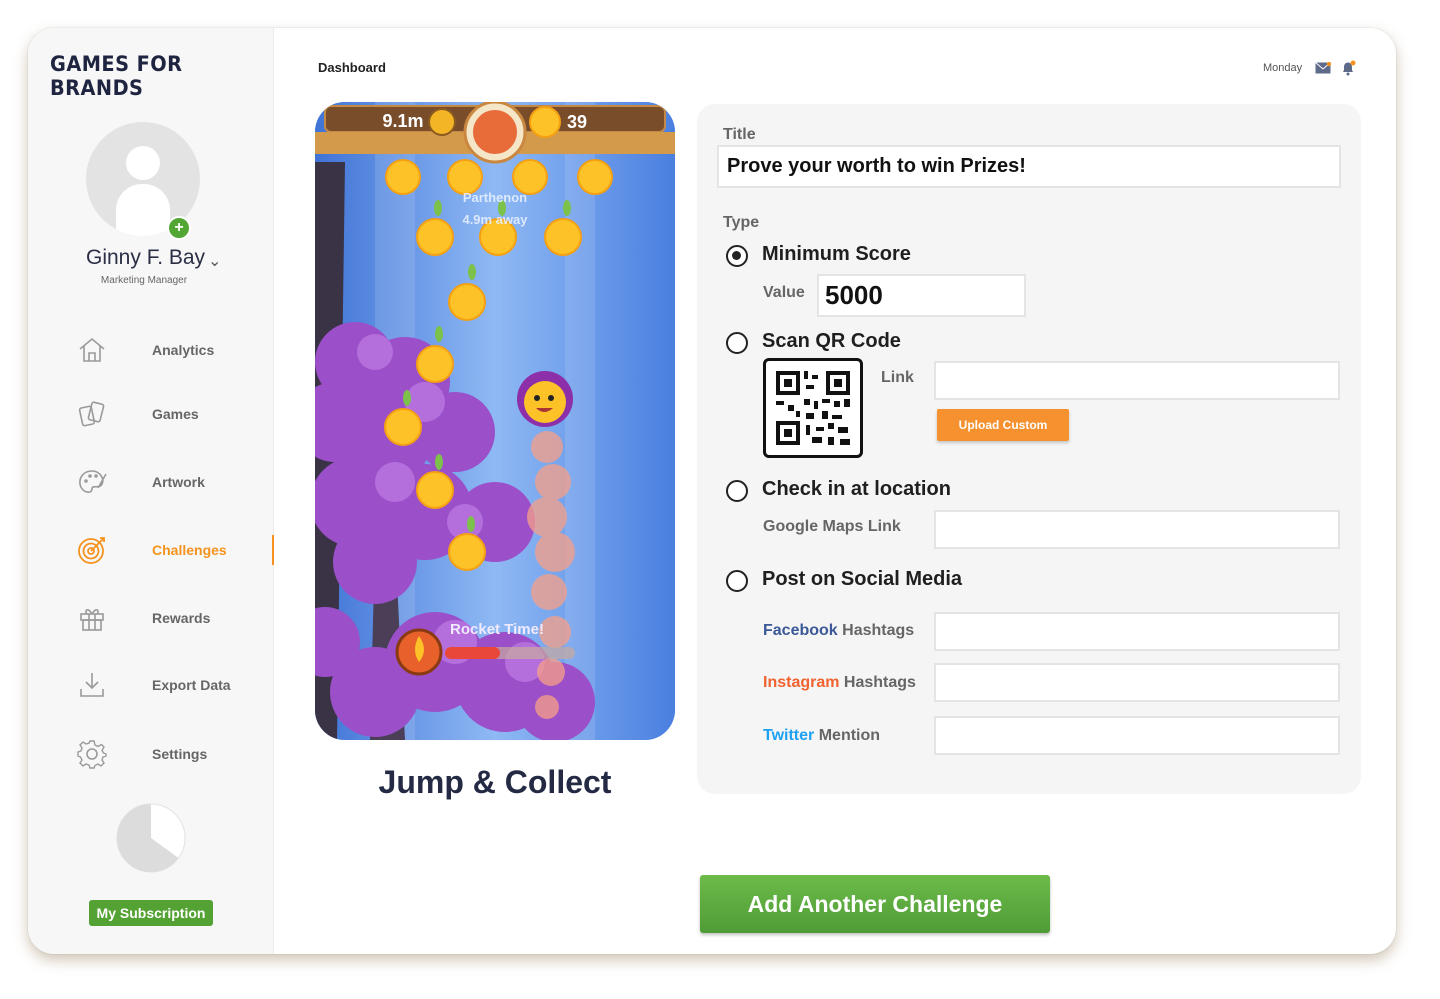 This screenshot has height=999, width=1440. I want to click on gear-icon, so click(92, 754).